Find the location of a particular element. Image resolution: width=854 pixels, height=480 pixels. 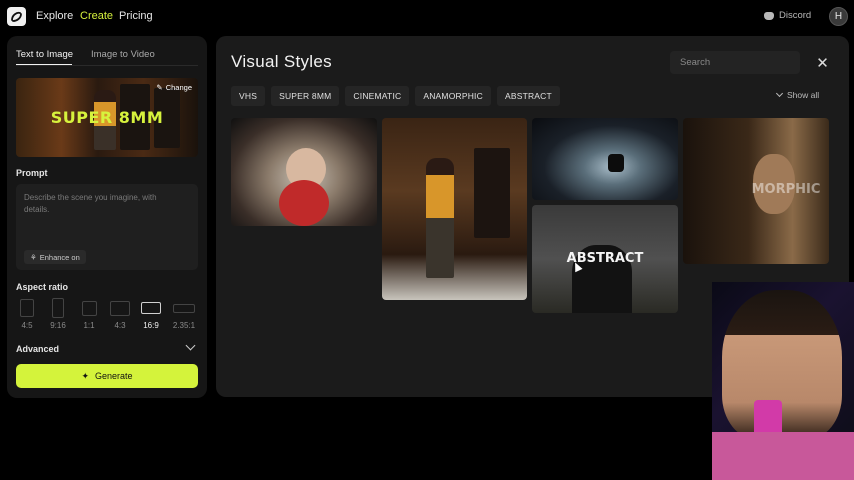

ratio-1-1: 1:1 is located at coordinates (85, 314).